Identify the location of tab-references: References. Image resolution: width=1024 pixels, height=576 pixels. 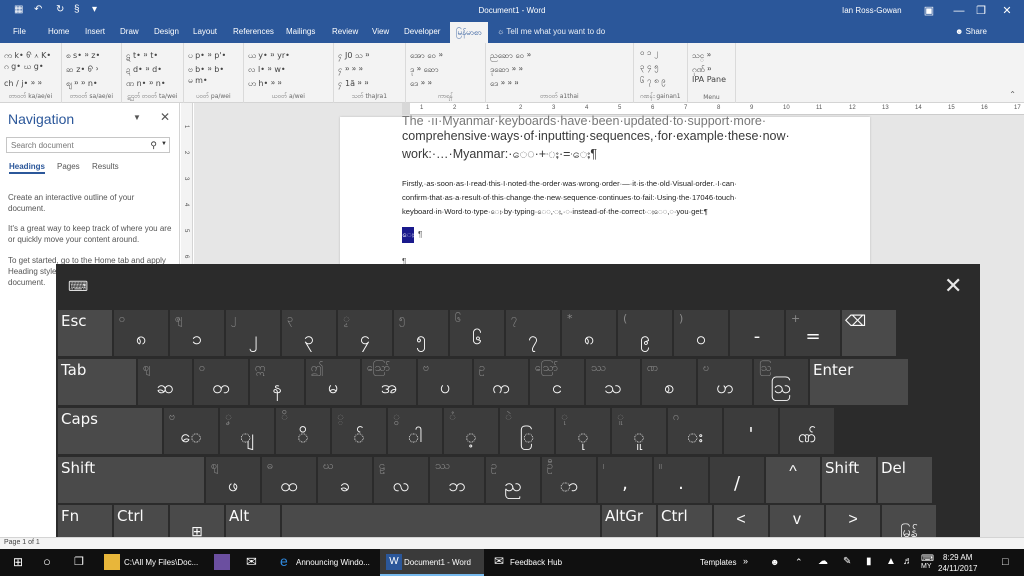
(253, 31).